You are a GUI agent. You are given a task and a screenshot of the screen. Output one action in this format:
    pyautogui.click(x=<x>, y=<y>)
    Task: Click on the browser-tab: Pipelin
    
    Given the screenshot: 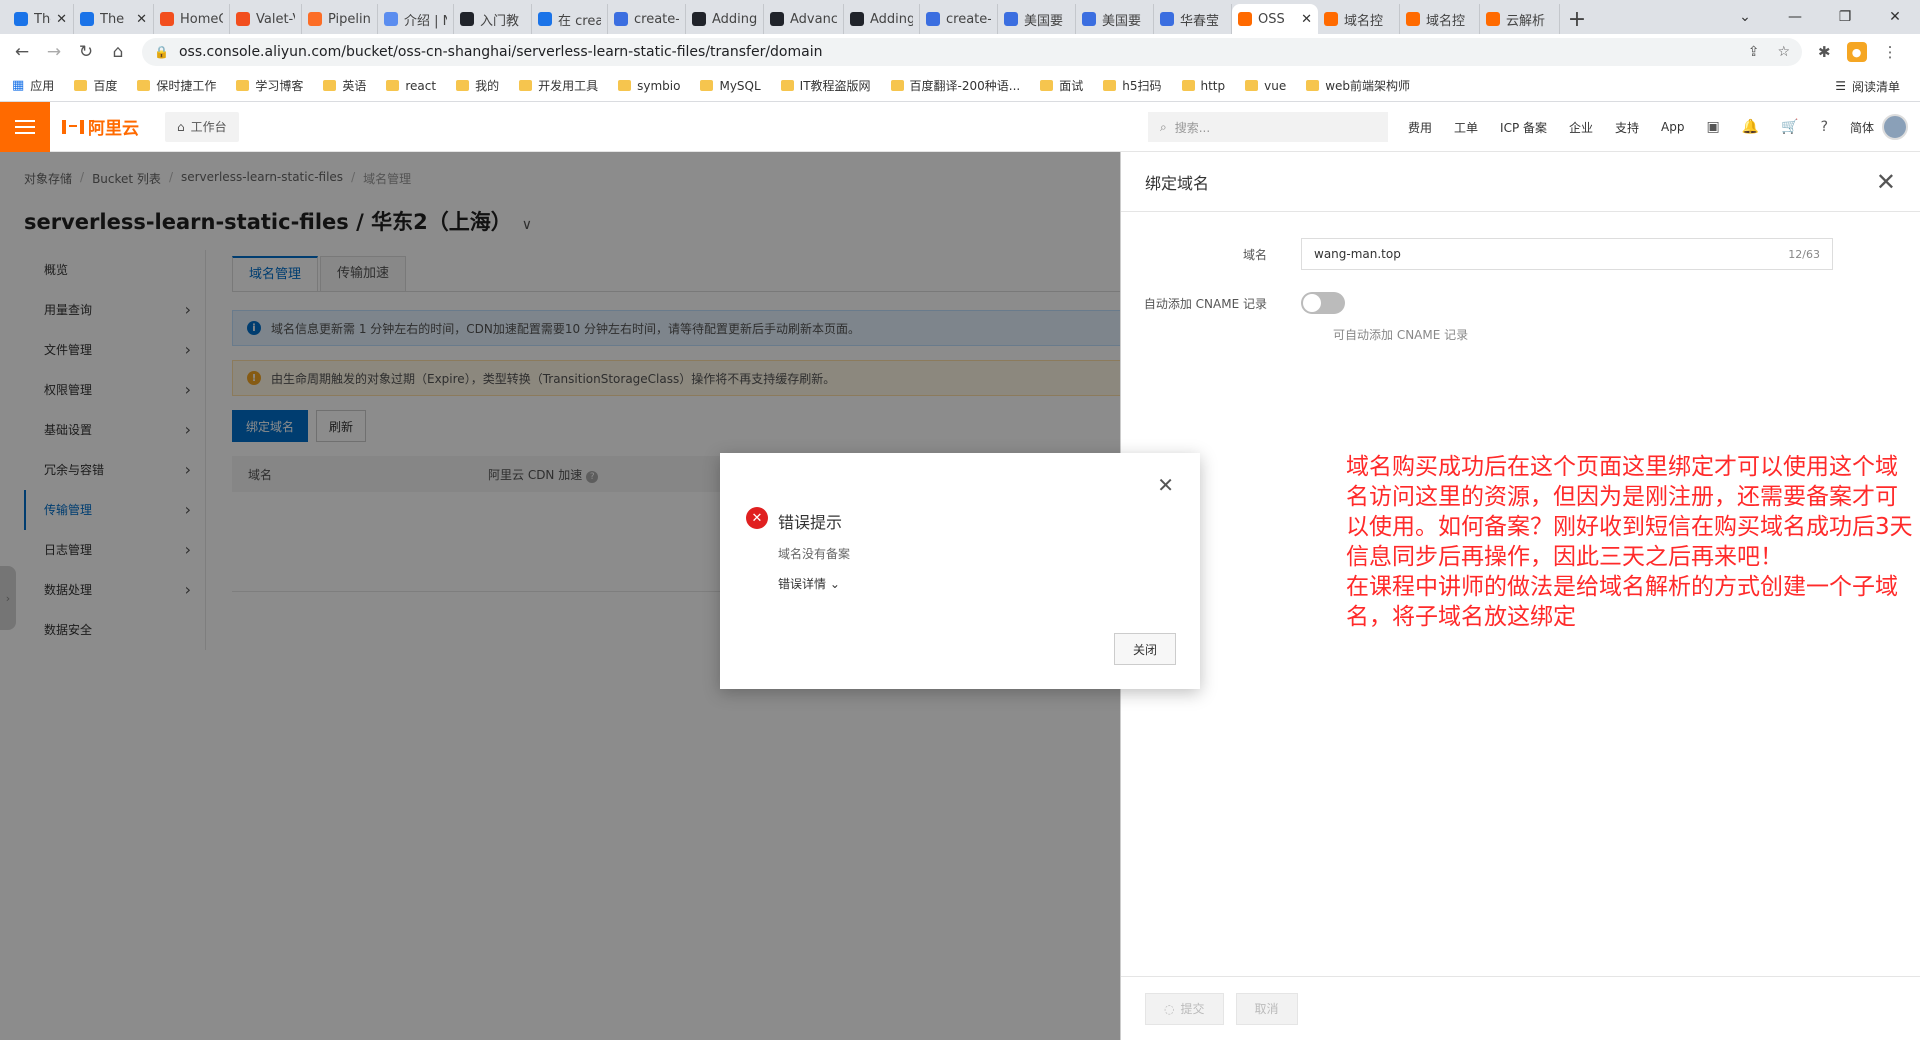 What is the action you would take?
    pyautogui.click(x=340, y=19)
    